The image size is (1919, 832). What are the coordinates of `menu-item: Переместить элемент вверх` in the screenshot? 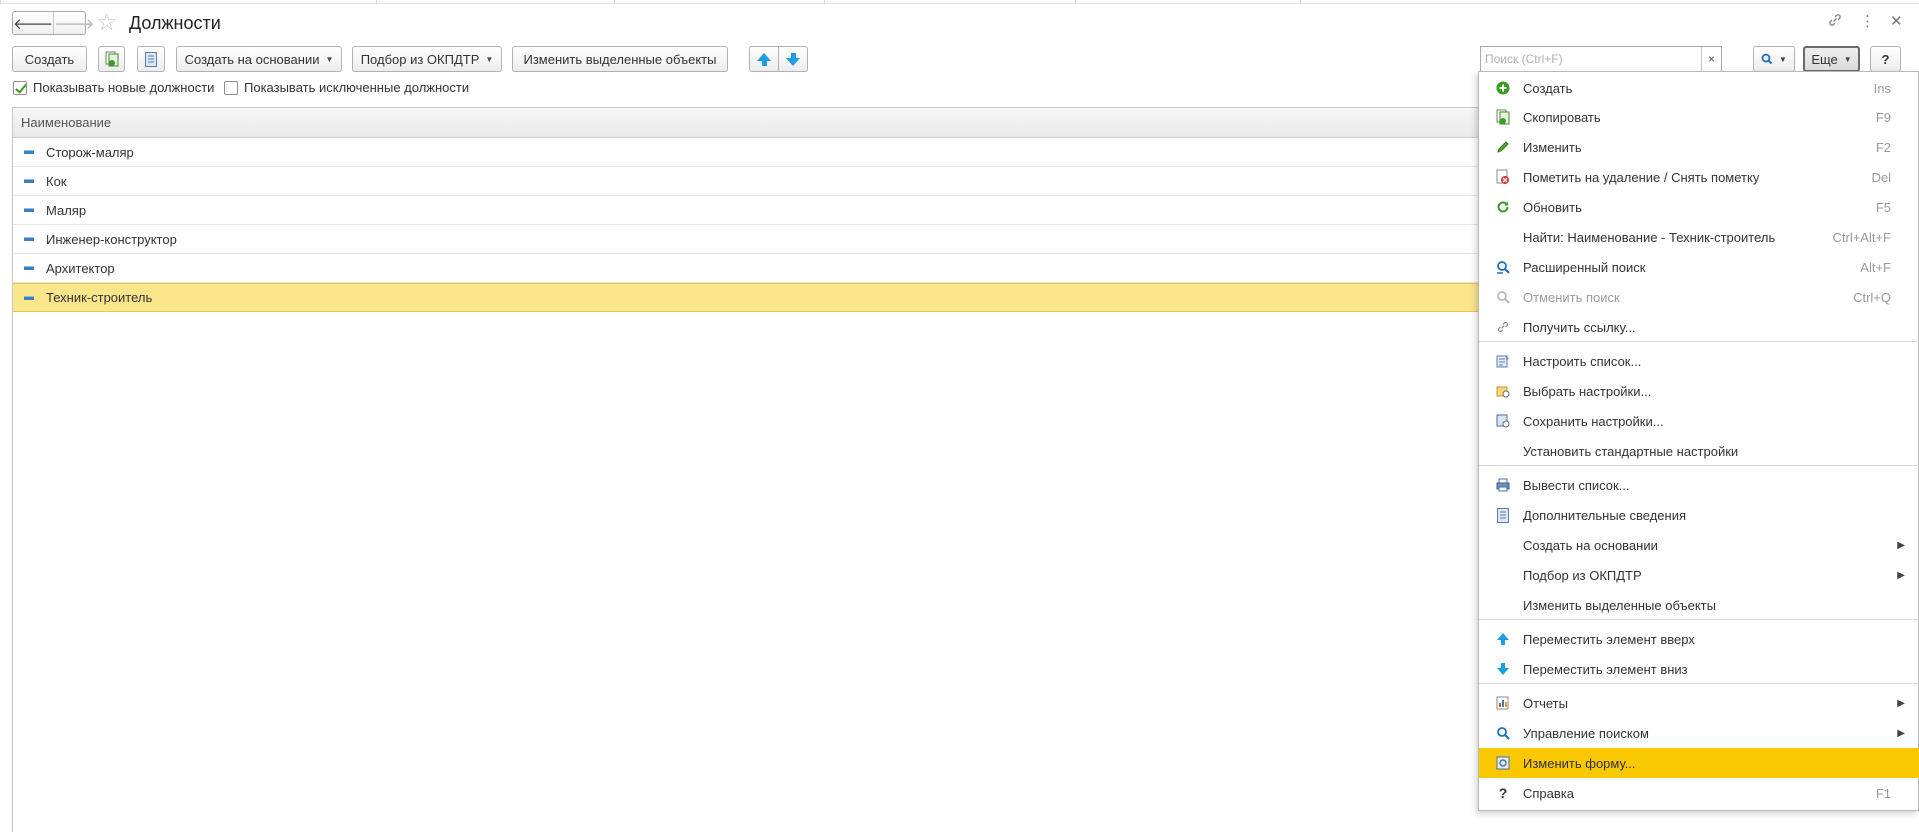 It's located at (1699, 639).